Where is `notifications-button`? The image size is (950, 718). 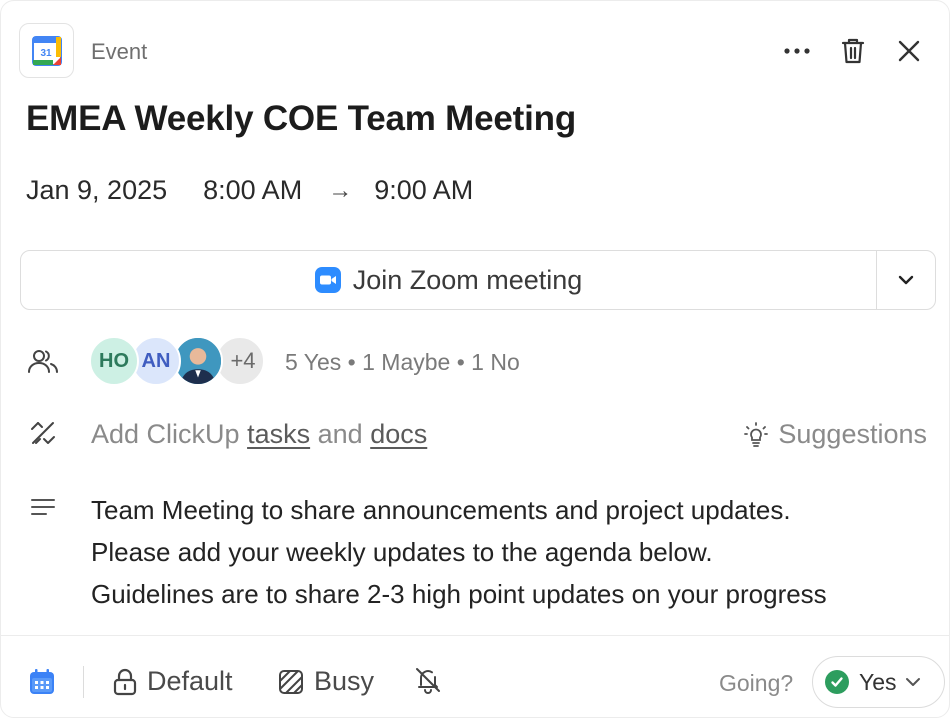
notifications-button is located at coordinates (433, 680).